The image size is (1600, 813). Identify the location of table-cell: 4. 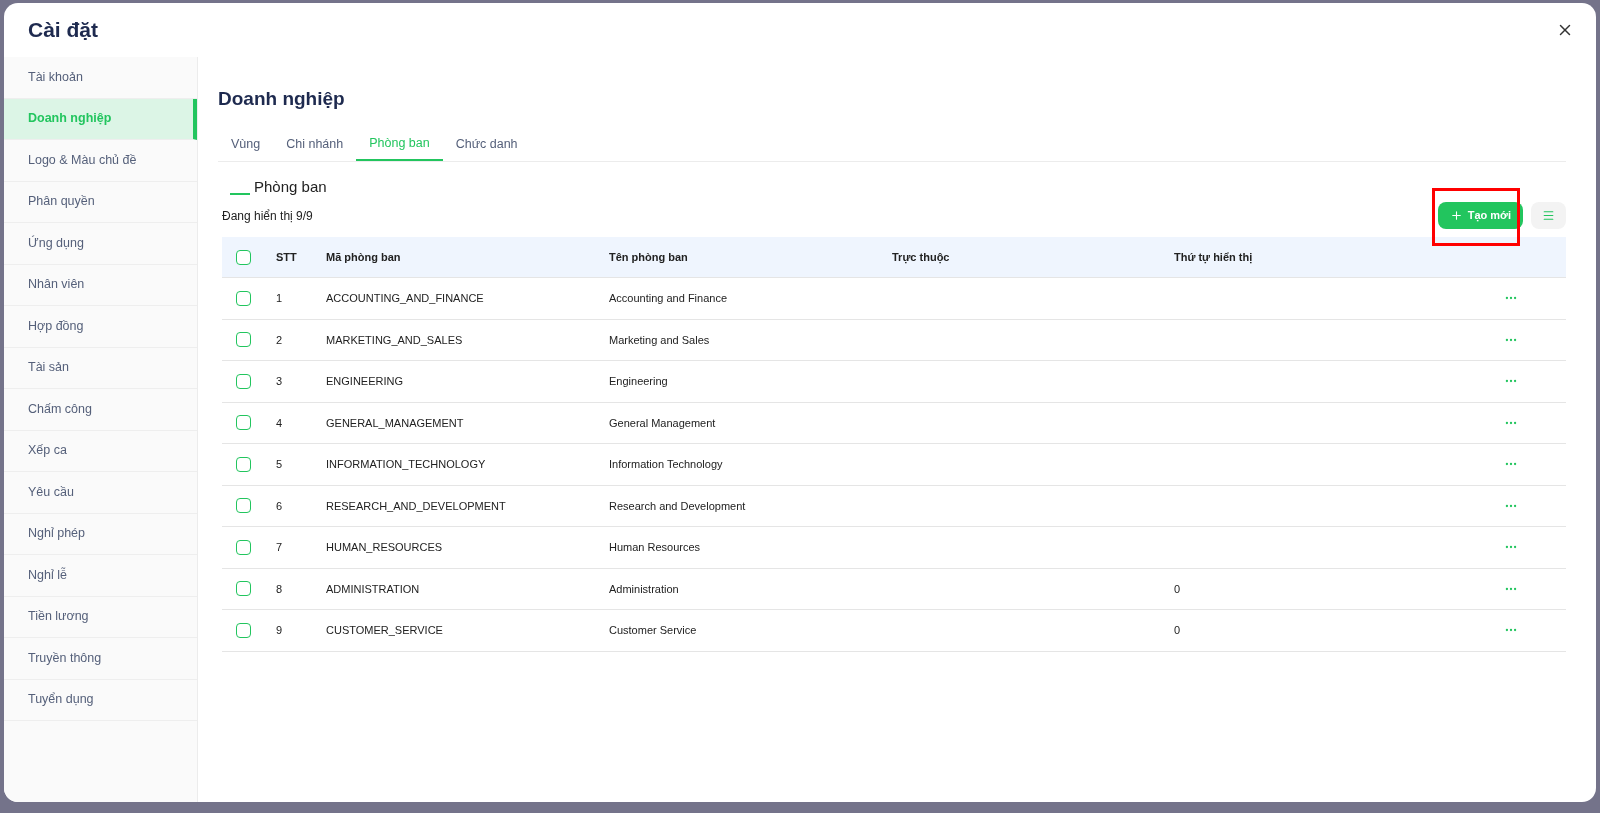
(279, 422).